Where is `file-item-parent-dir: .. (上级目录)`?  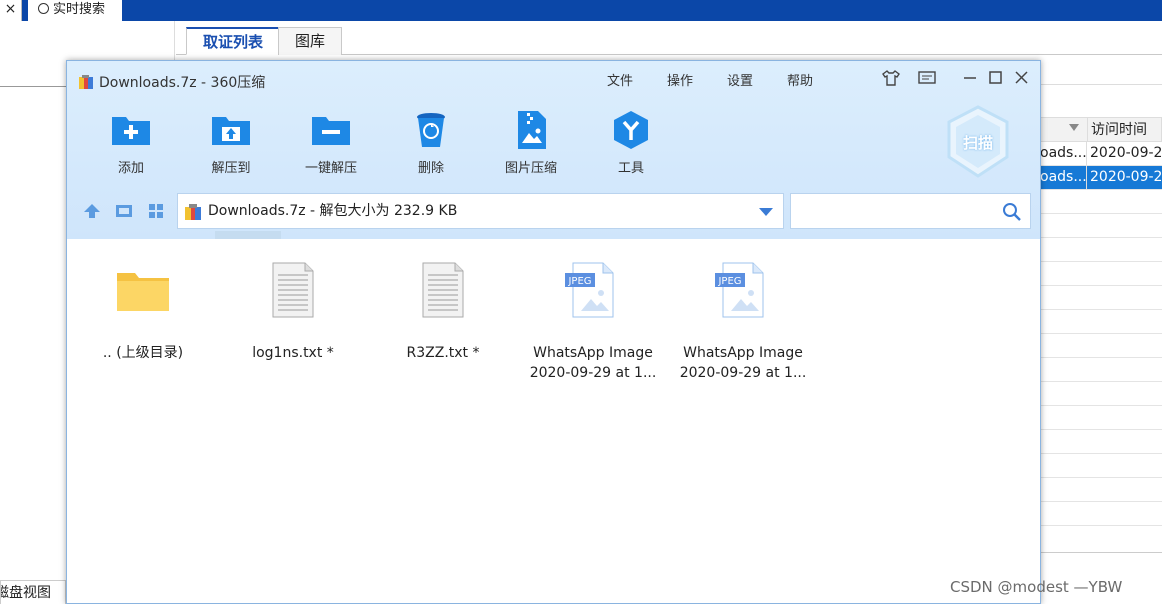 file-item-parent-dir: .. (上级目录) is located at coordinates (143, 312).